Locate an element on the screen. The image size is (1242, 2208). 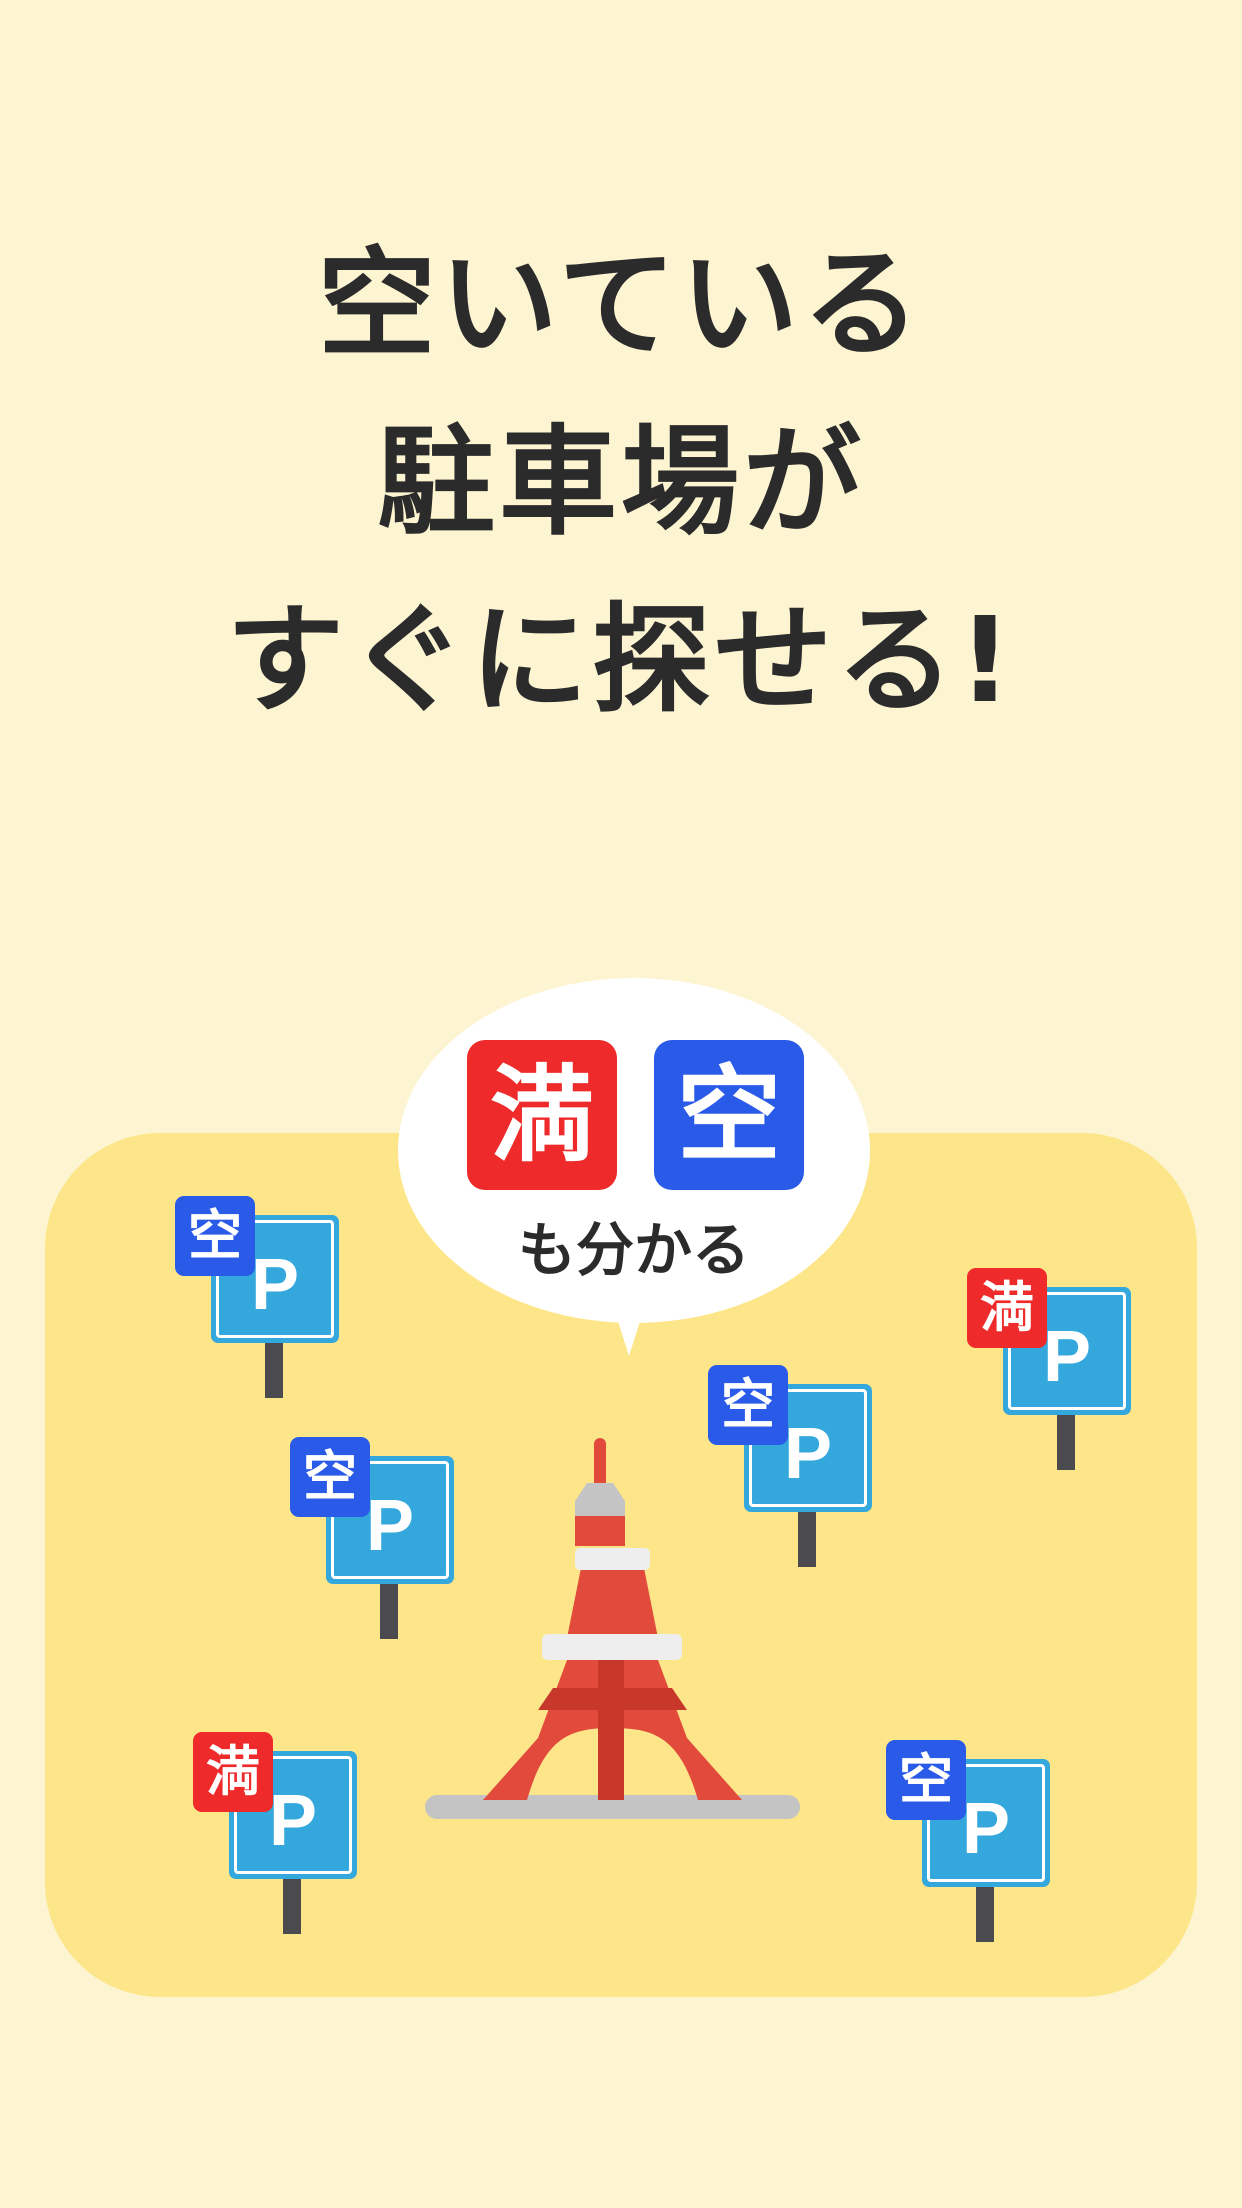
tokyo-tower-icon is located at coordinates (612, 1628).